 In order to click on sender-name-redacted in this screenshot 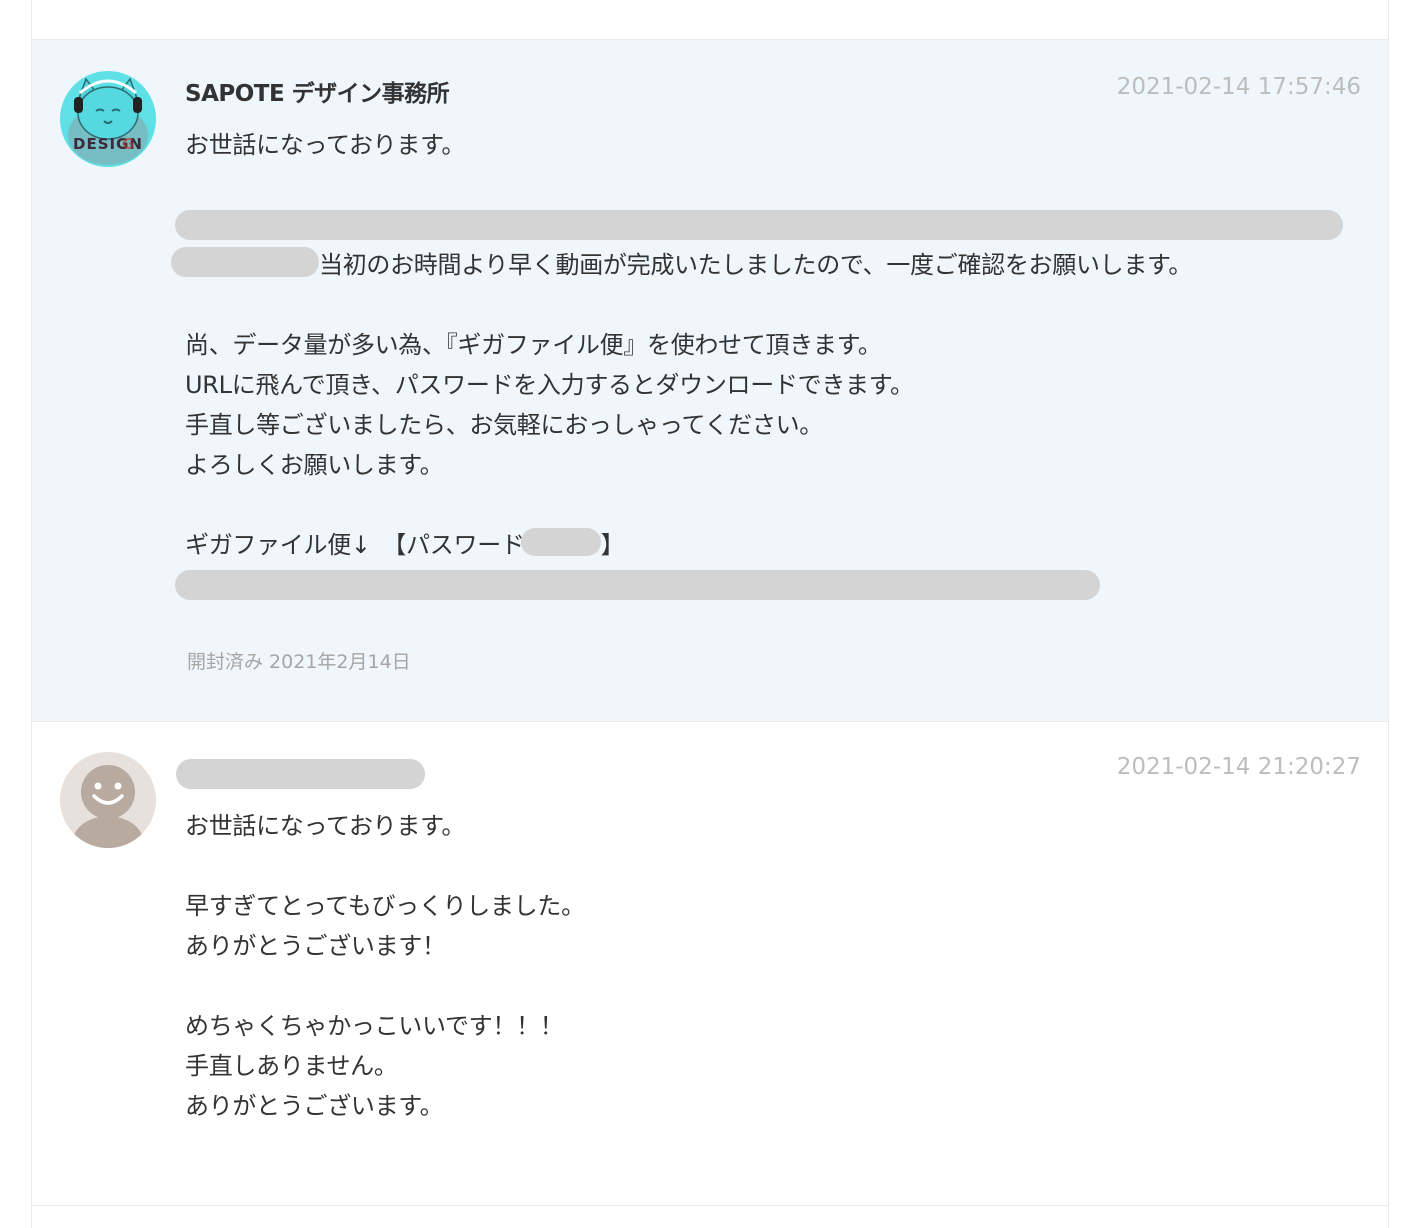, I will do `click(300, 774)`.